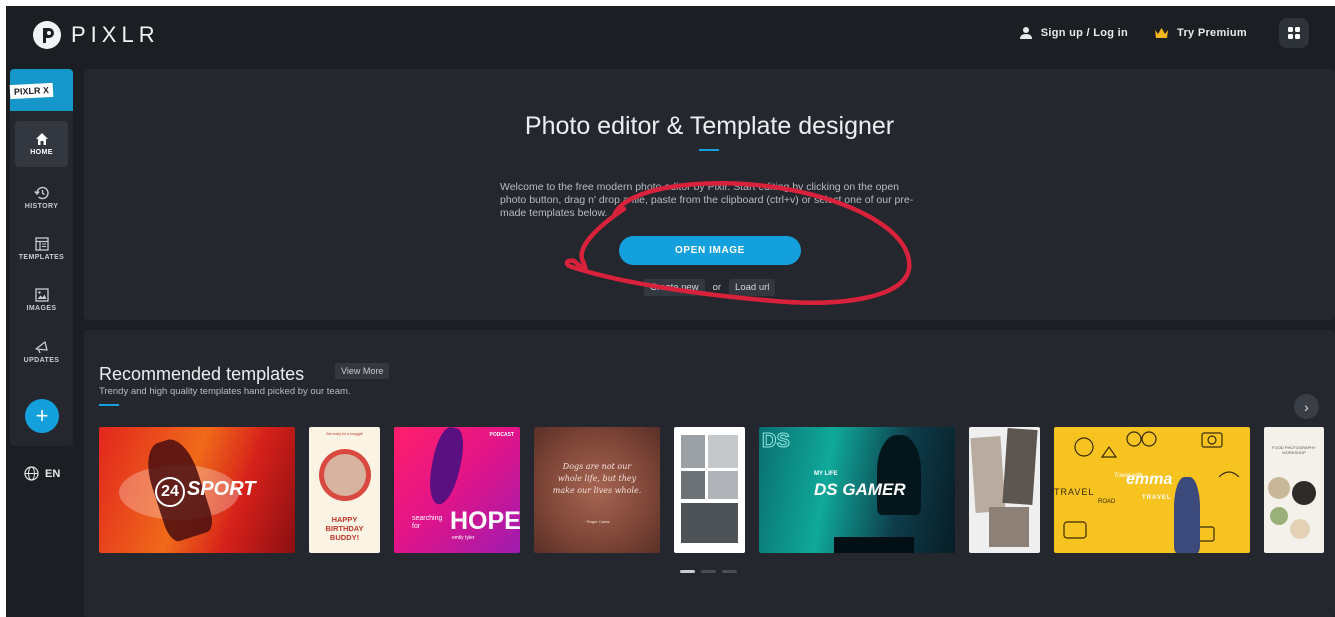  Describe the element at coordinates (1294, 490) in the screenshot. I see `template-card-food: FOOD PHOTOGRAPHY WORKSHOP` at that location.